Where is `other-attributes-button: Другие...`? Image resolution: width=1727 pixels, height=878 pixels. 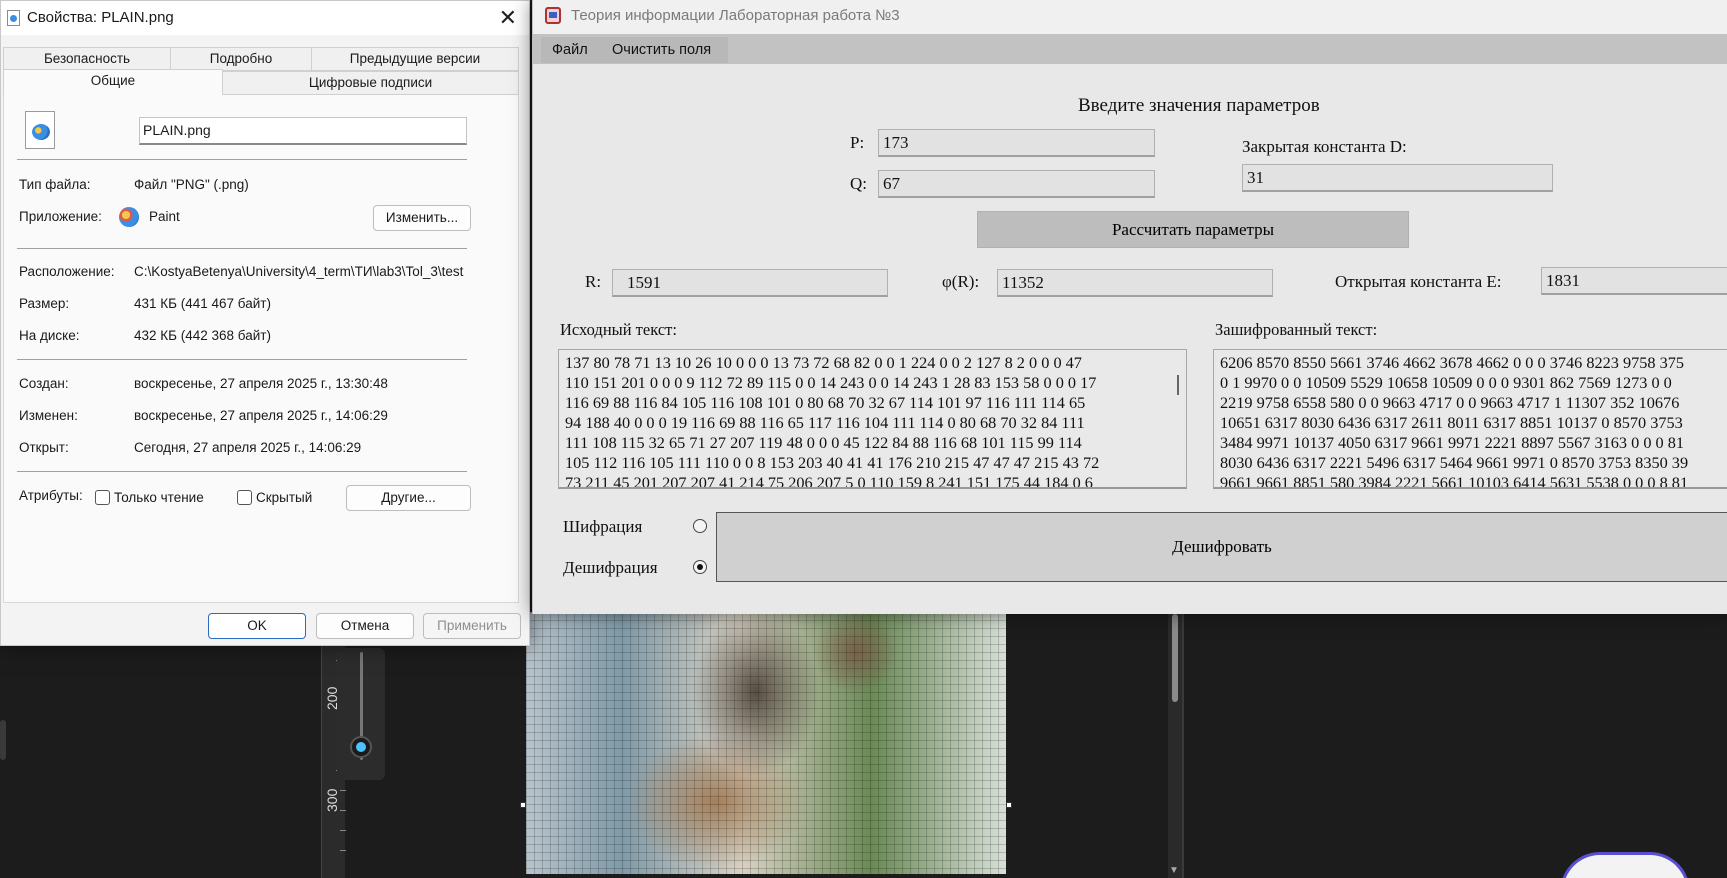 other-attributes-button: Другие... is located at coordinates (408, 498).